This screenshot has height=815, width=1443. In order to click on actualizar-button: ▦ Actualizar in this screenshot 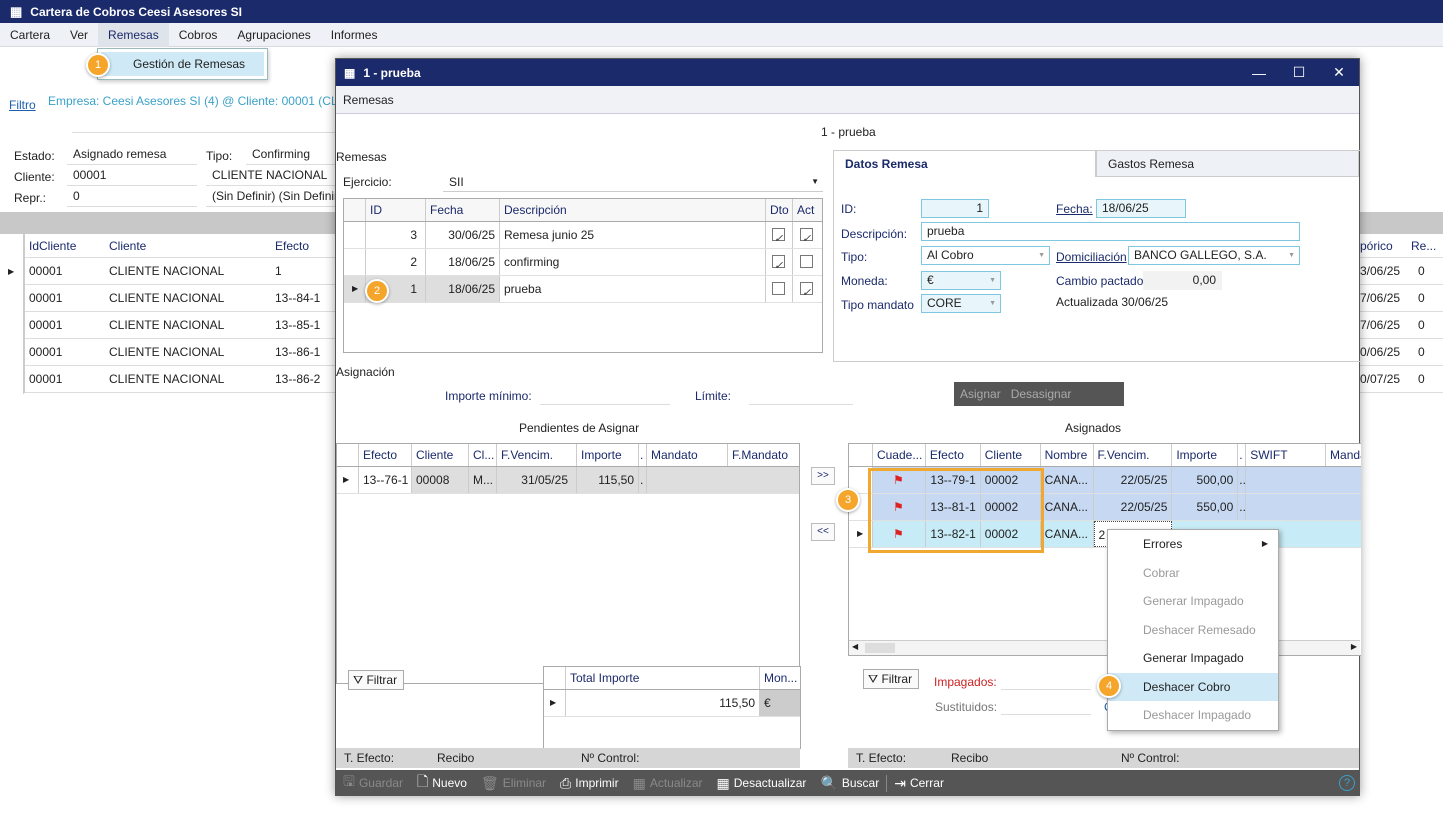, I will do `click(668, 783)`.